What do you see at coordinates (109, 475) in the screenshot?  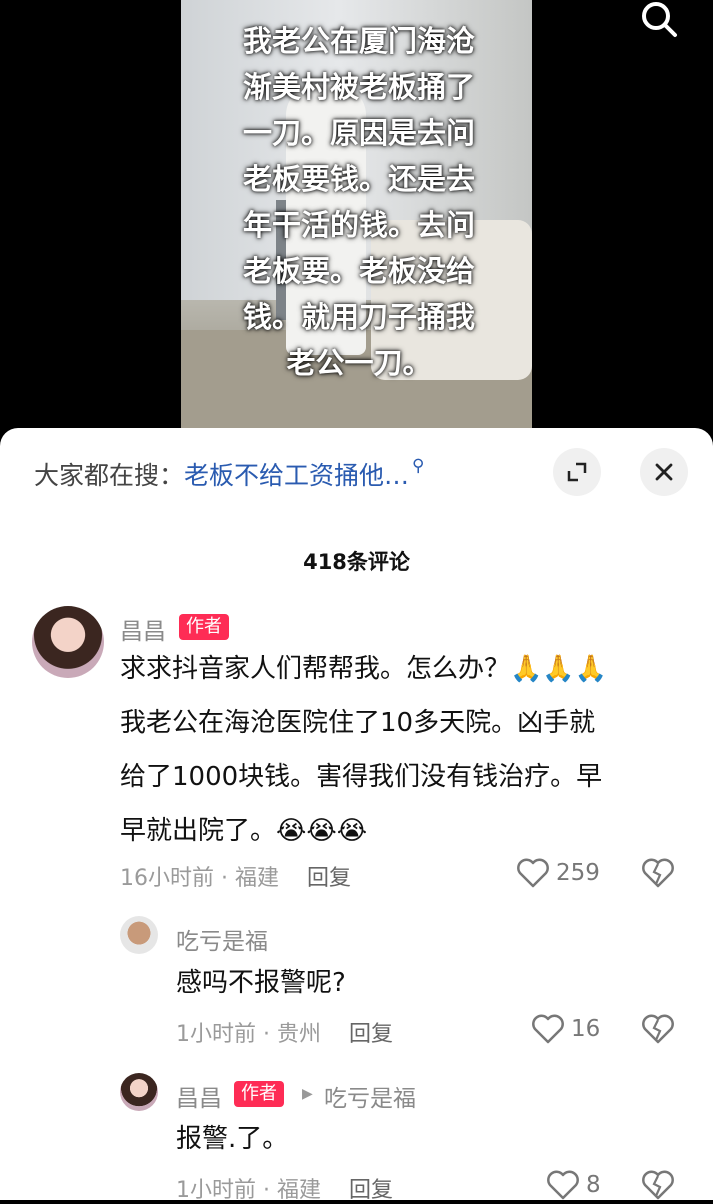 I see `hot-search-prefix: 大家都在搜：` at bounding box center [109, 475].